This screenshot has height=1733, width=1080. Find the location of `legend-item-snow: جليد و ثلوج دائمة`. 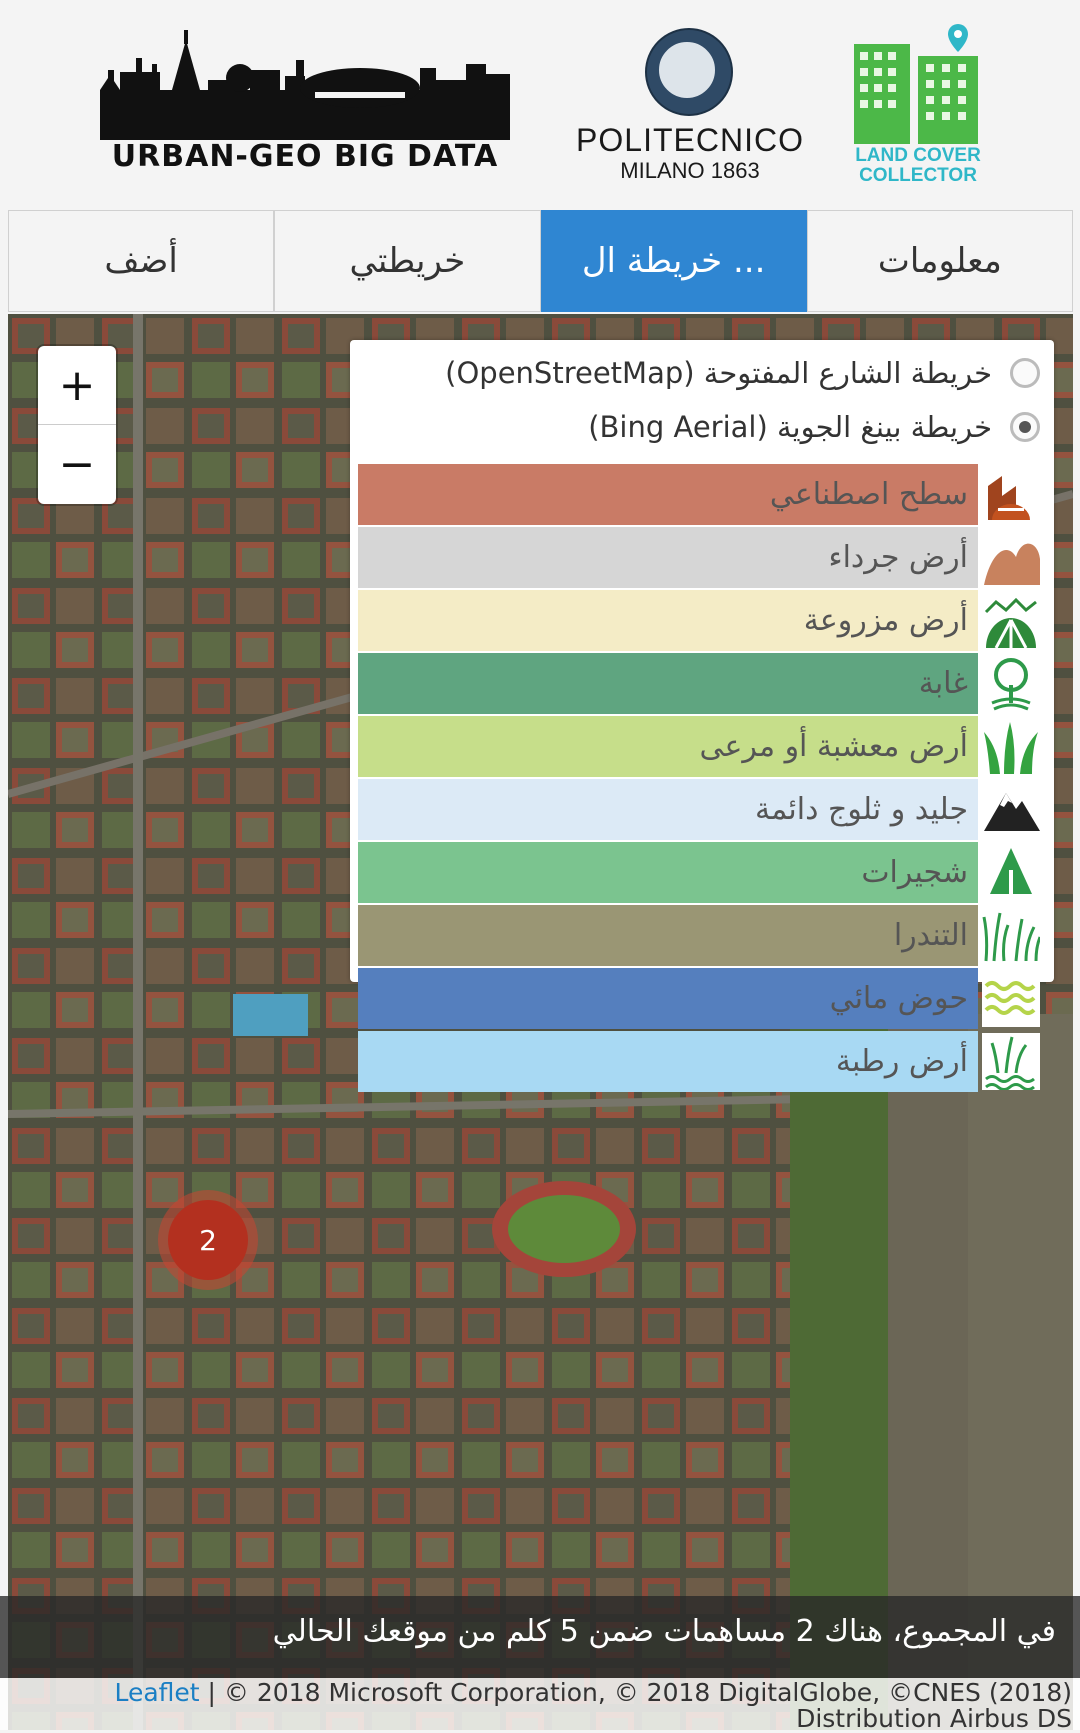

legend-item-snow: جليد و ثلوج دائمة is located at coordinates (702, 809).